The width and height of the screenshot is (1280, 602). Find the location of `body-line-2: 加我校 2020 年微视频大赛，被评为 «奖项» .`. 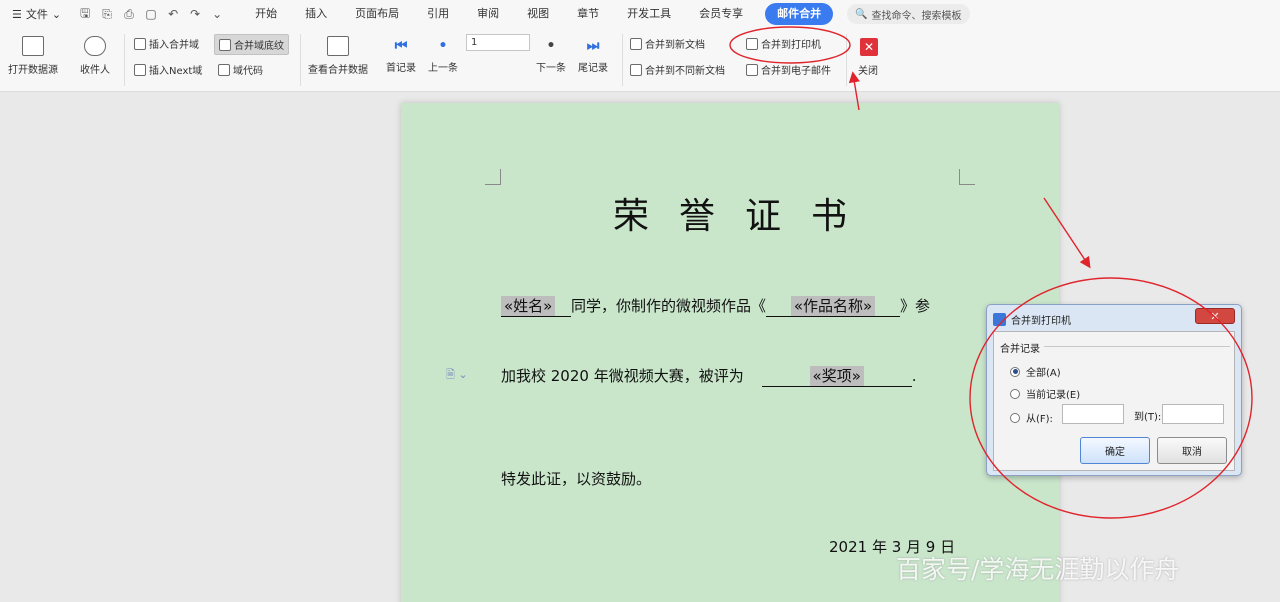

body-line-2: 加我校 2020 年微视频大赛，被评为 «奖项» . is located at coordinates (709, 376).